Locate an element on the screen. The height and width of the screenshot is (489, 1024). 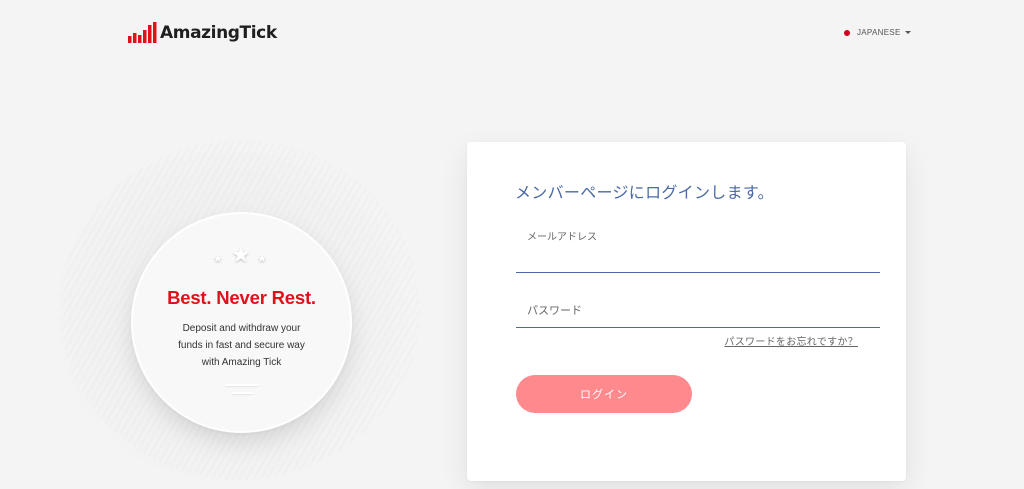
login-button: ログイン is located at coordinates (604, 394).